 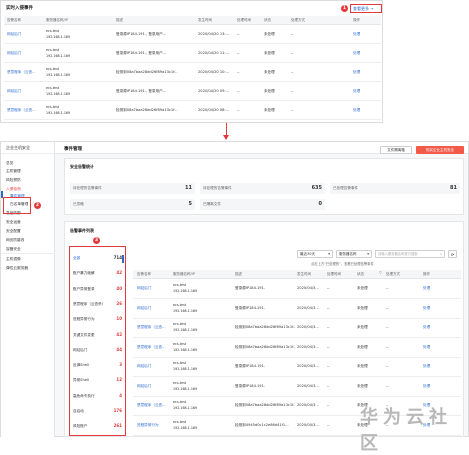 I want to click on stat-quarantined: 已隔离文件 0, so click(x=262, y=204).